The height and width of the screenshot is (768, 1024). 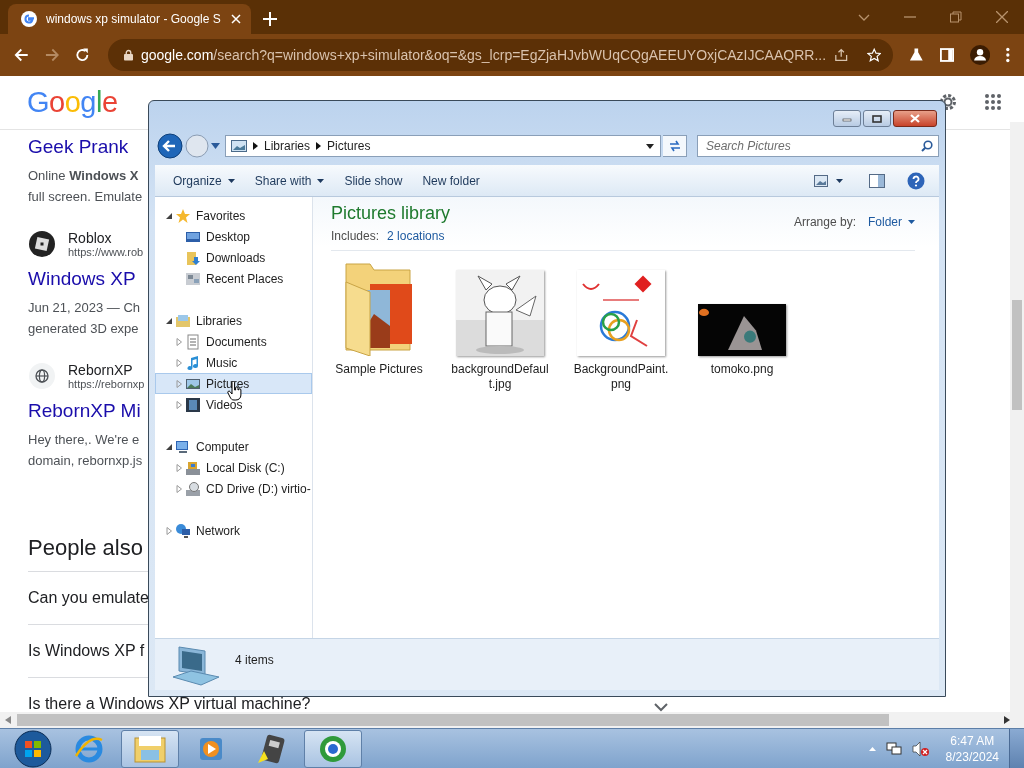 What do you see at coordinates (82, 279) in the screenshot?
I see `result-title-link: Windows XP` at bounding box center [82, 279].